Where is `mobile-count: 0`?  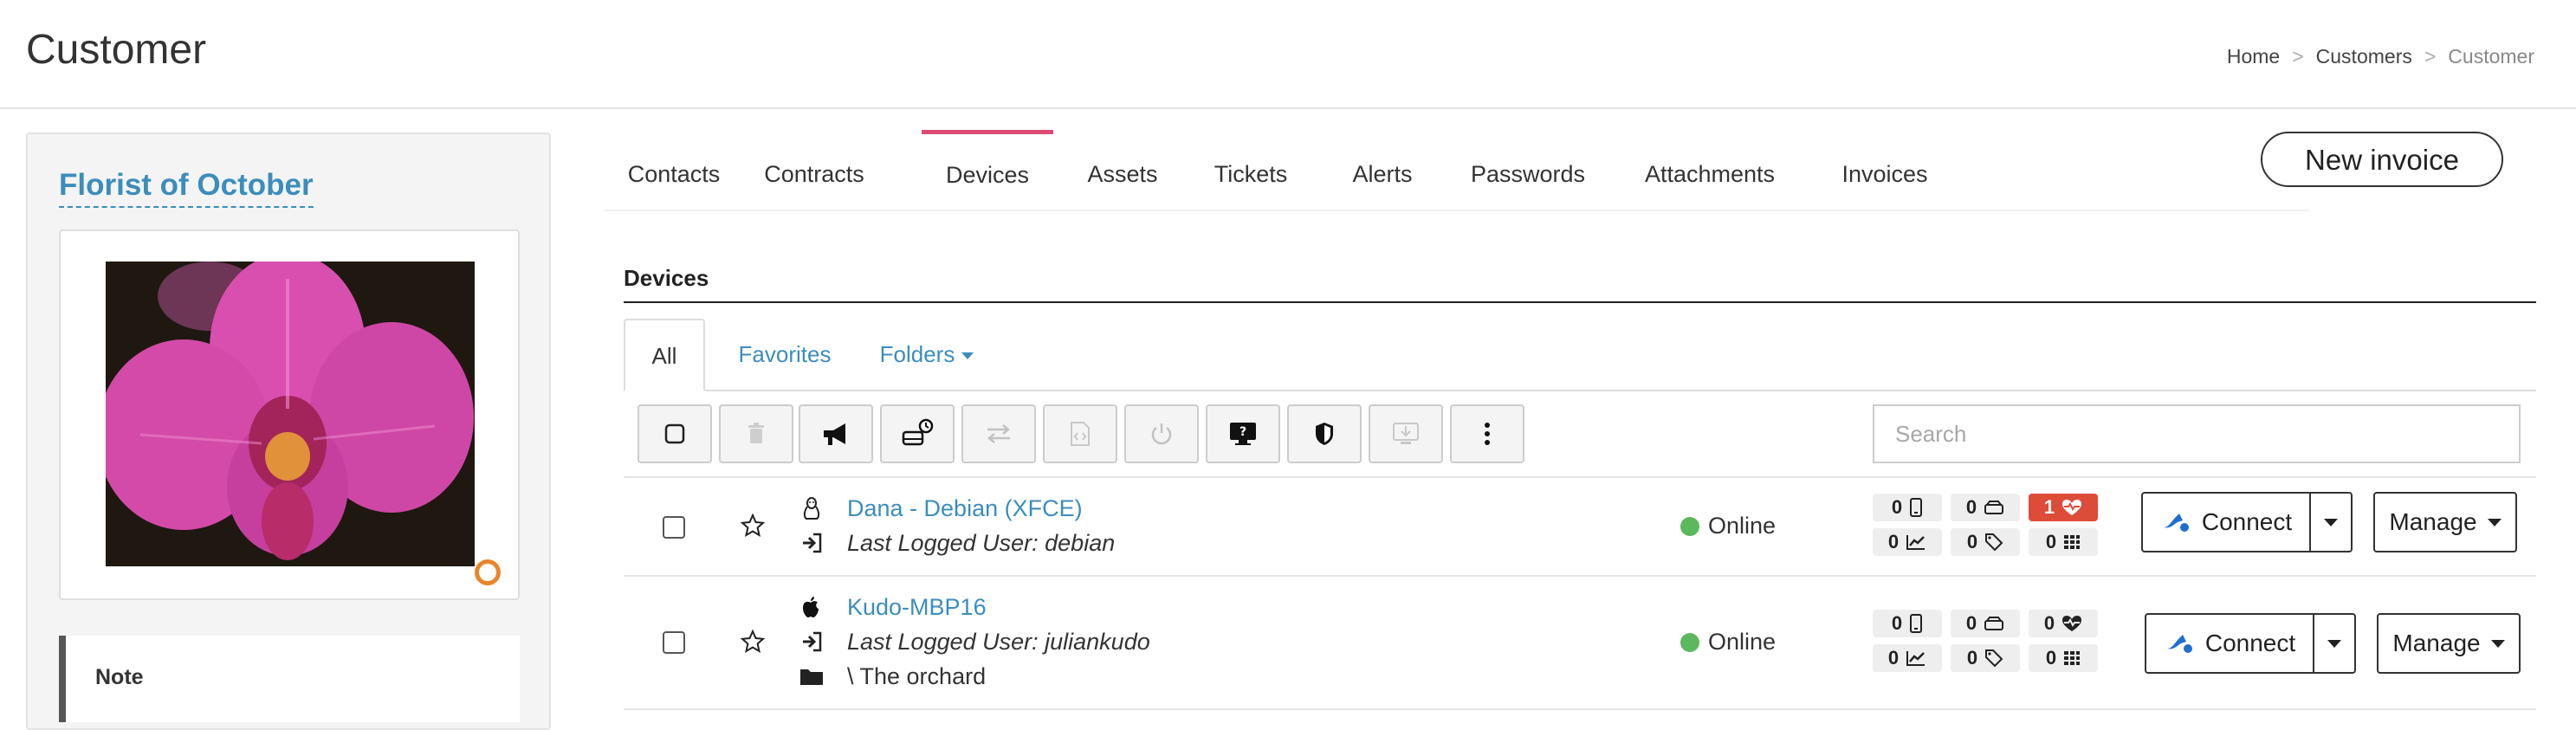 mobile-count: 0 is located at coordinates (1897, 507).